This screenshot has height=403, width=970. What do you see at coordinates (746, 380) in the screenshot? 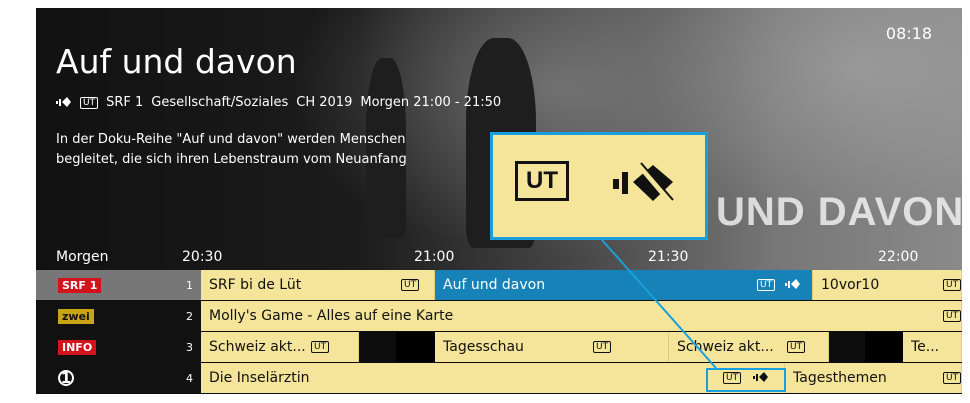
I see `highlight-box` at bounding box center [746, 380].